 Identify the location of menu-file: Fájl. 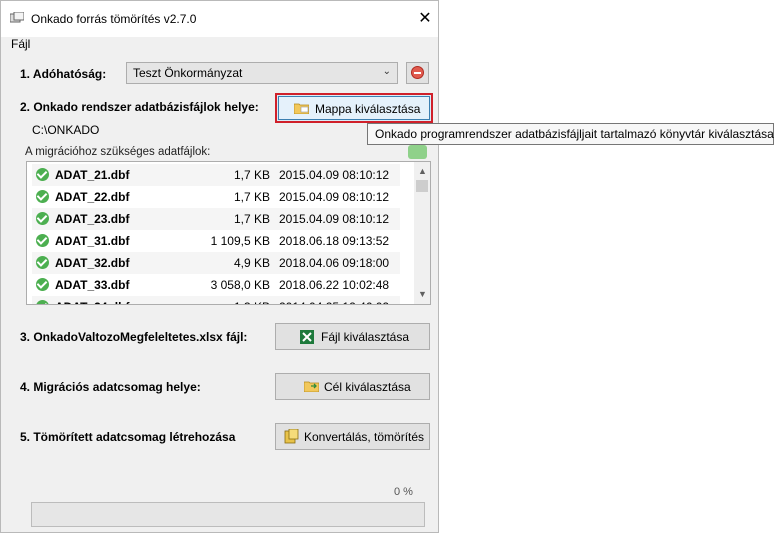
(20, 44).